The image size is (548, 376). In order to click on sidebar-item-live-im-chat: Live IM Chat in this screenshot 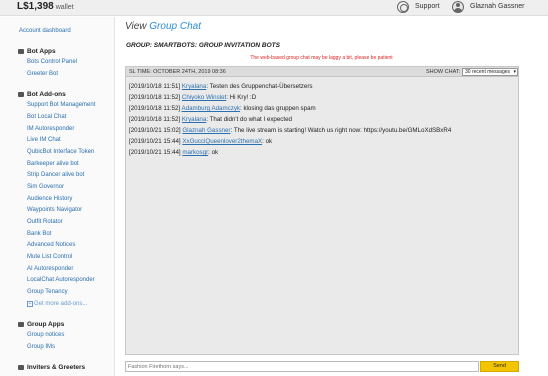, I will do `click(44, 140)`.